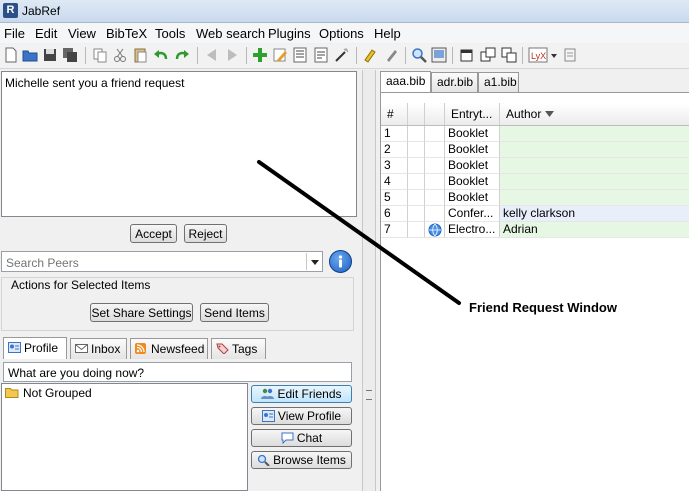  What do you see at coordinates (268, 394) in the screenshot?
I see `users-icon` at bounding box center [268, 394].